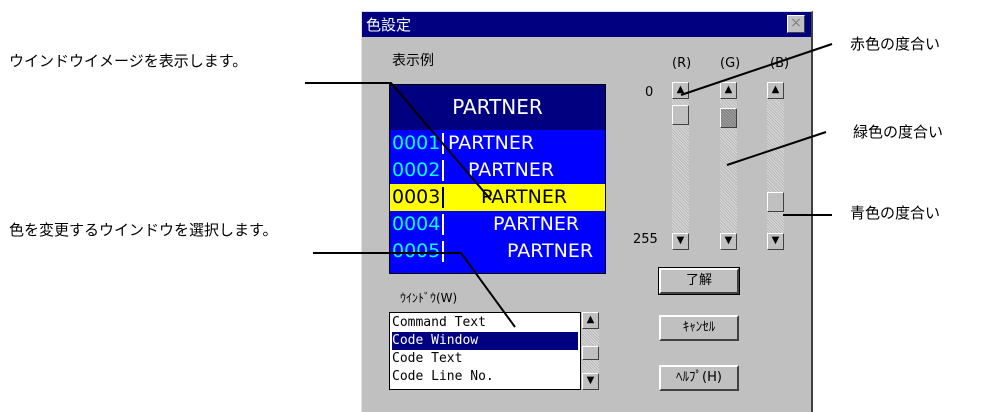 Image resolution: width=983 pixels, height=412 pixels. Describe the element at coordinates (776, 148) in the screenshot. I see `leader-green` at that location.